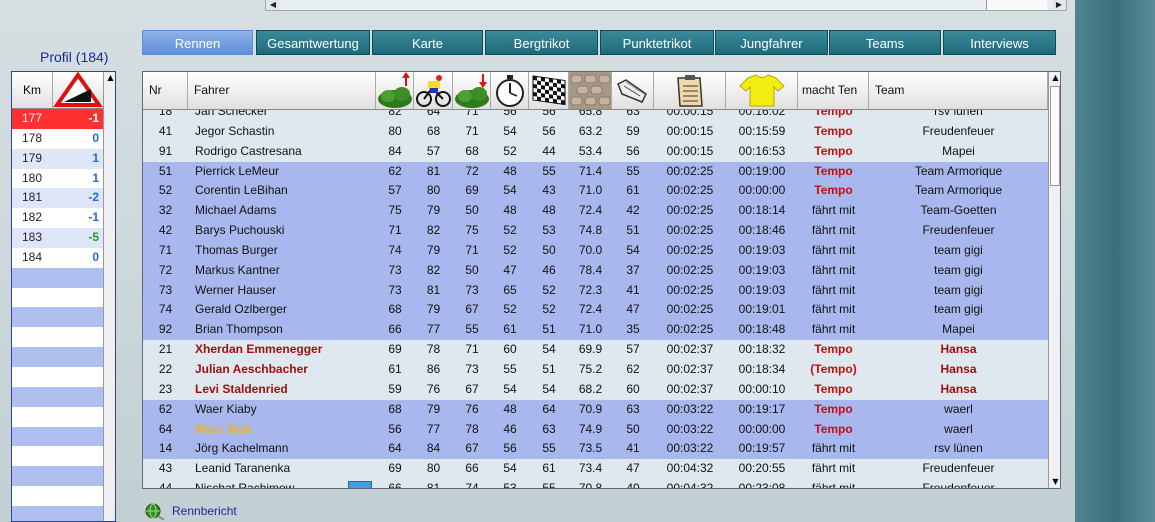 Image resolution: width=1155 pixels, height=522 pixels. What do you see at coordinates (958, 90) in the screenshot?
I see `col-team-header: Team` at bounding box center [958, 90].